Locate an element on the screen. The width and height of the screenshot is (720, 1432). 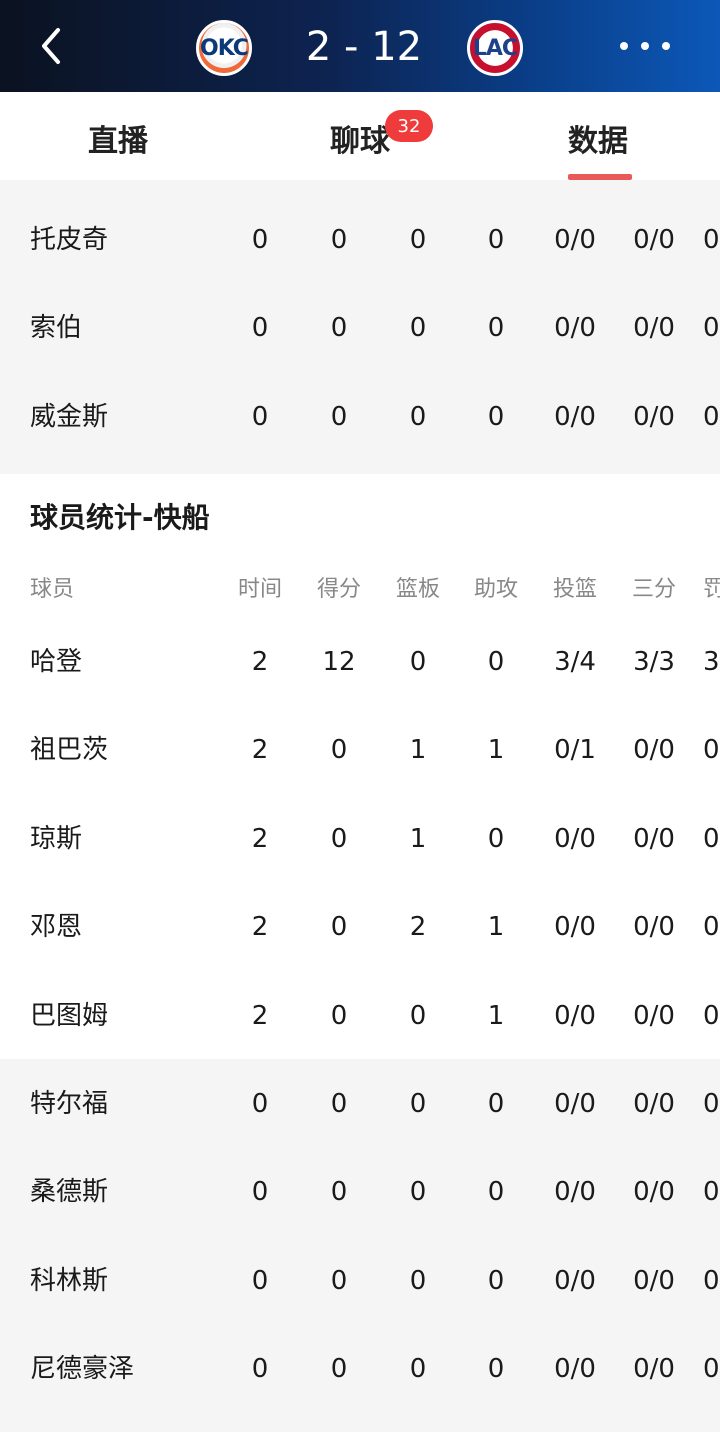
col-ft: 罚 is located at coordinates (711, 590).